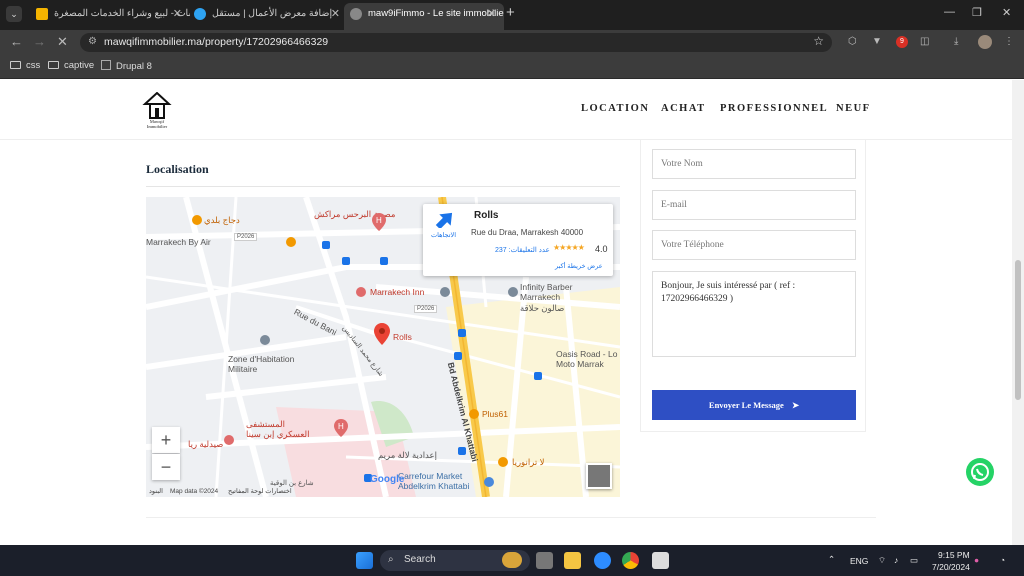  What do you see at coordinates (859, 561) in the screenshot?
I see `language-indicator: ENG` at bounding box center [859, 561].